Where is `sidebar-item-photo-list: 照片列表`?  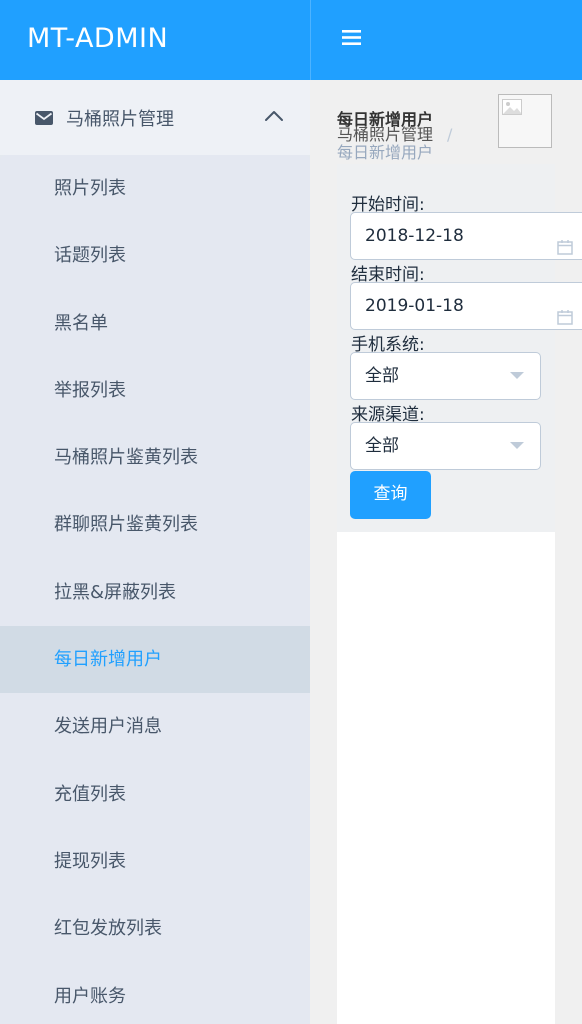 sidebar-item-photo-list: 照片列表 is located at coordinates (155, 188).